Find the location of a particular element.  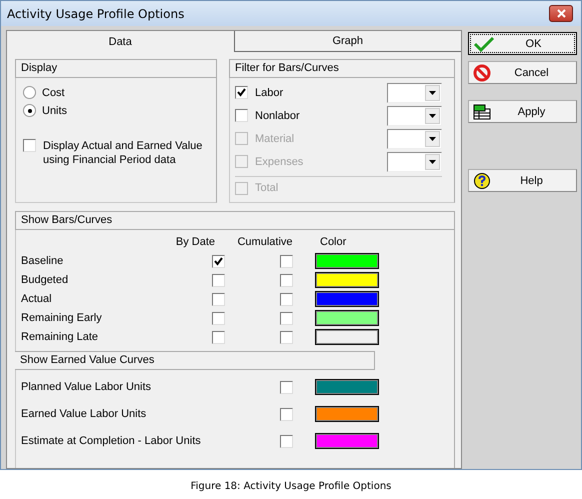

row-label: Budgeted is located at coordinates (45, 280).